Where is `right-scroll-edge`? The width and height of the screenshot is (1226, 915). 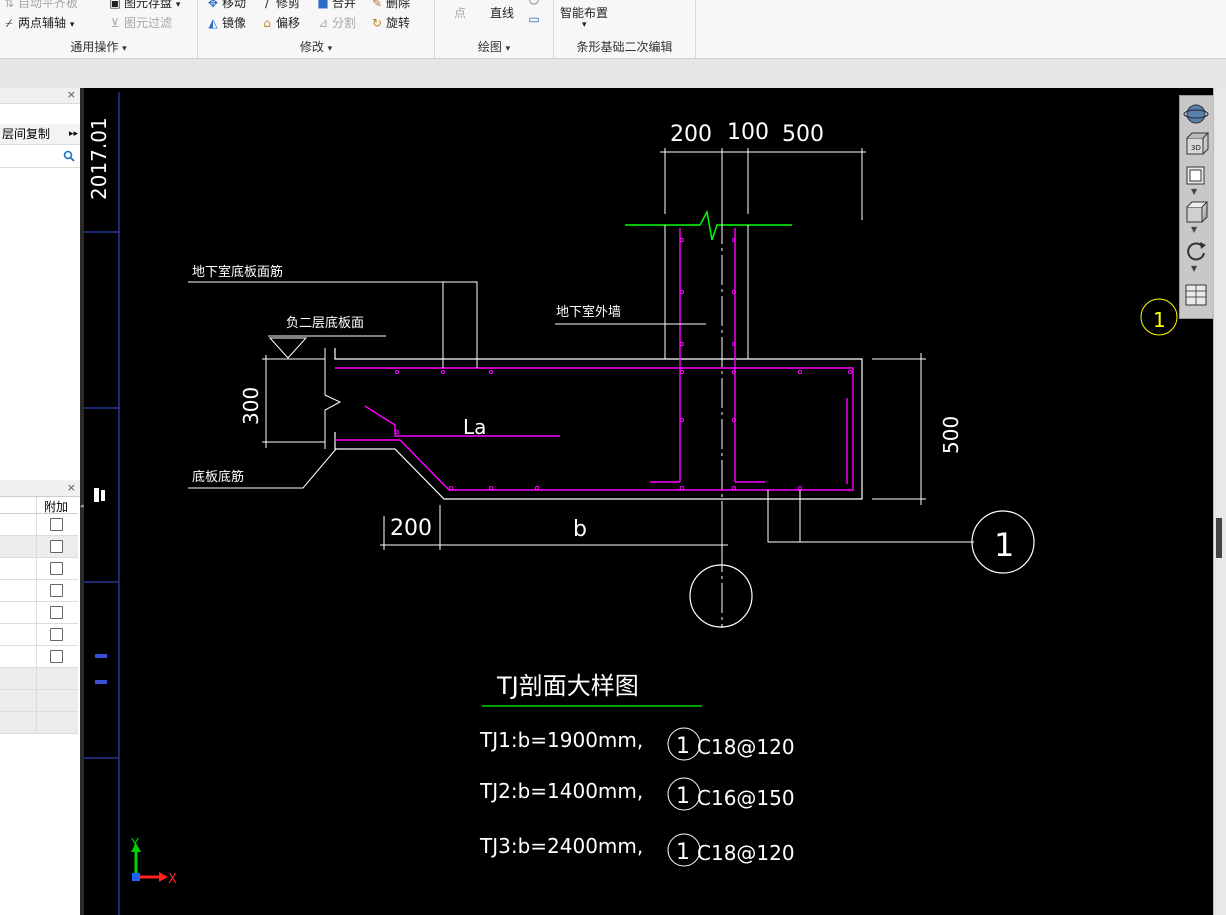 right-scroll-edge is located at coordinates (1219, 501).